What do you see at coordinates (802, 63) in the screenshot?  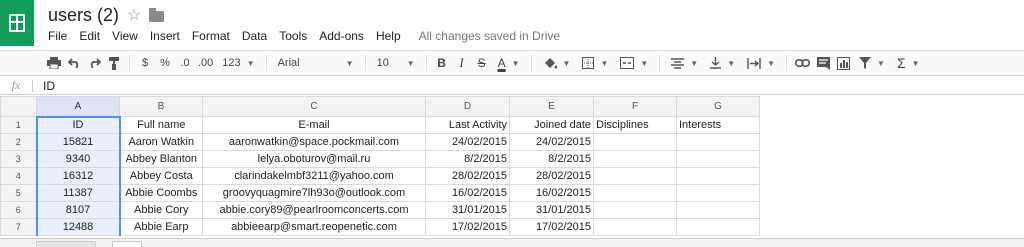 I see `insert-link-icon` at bounding box center [802, 63].